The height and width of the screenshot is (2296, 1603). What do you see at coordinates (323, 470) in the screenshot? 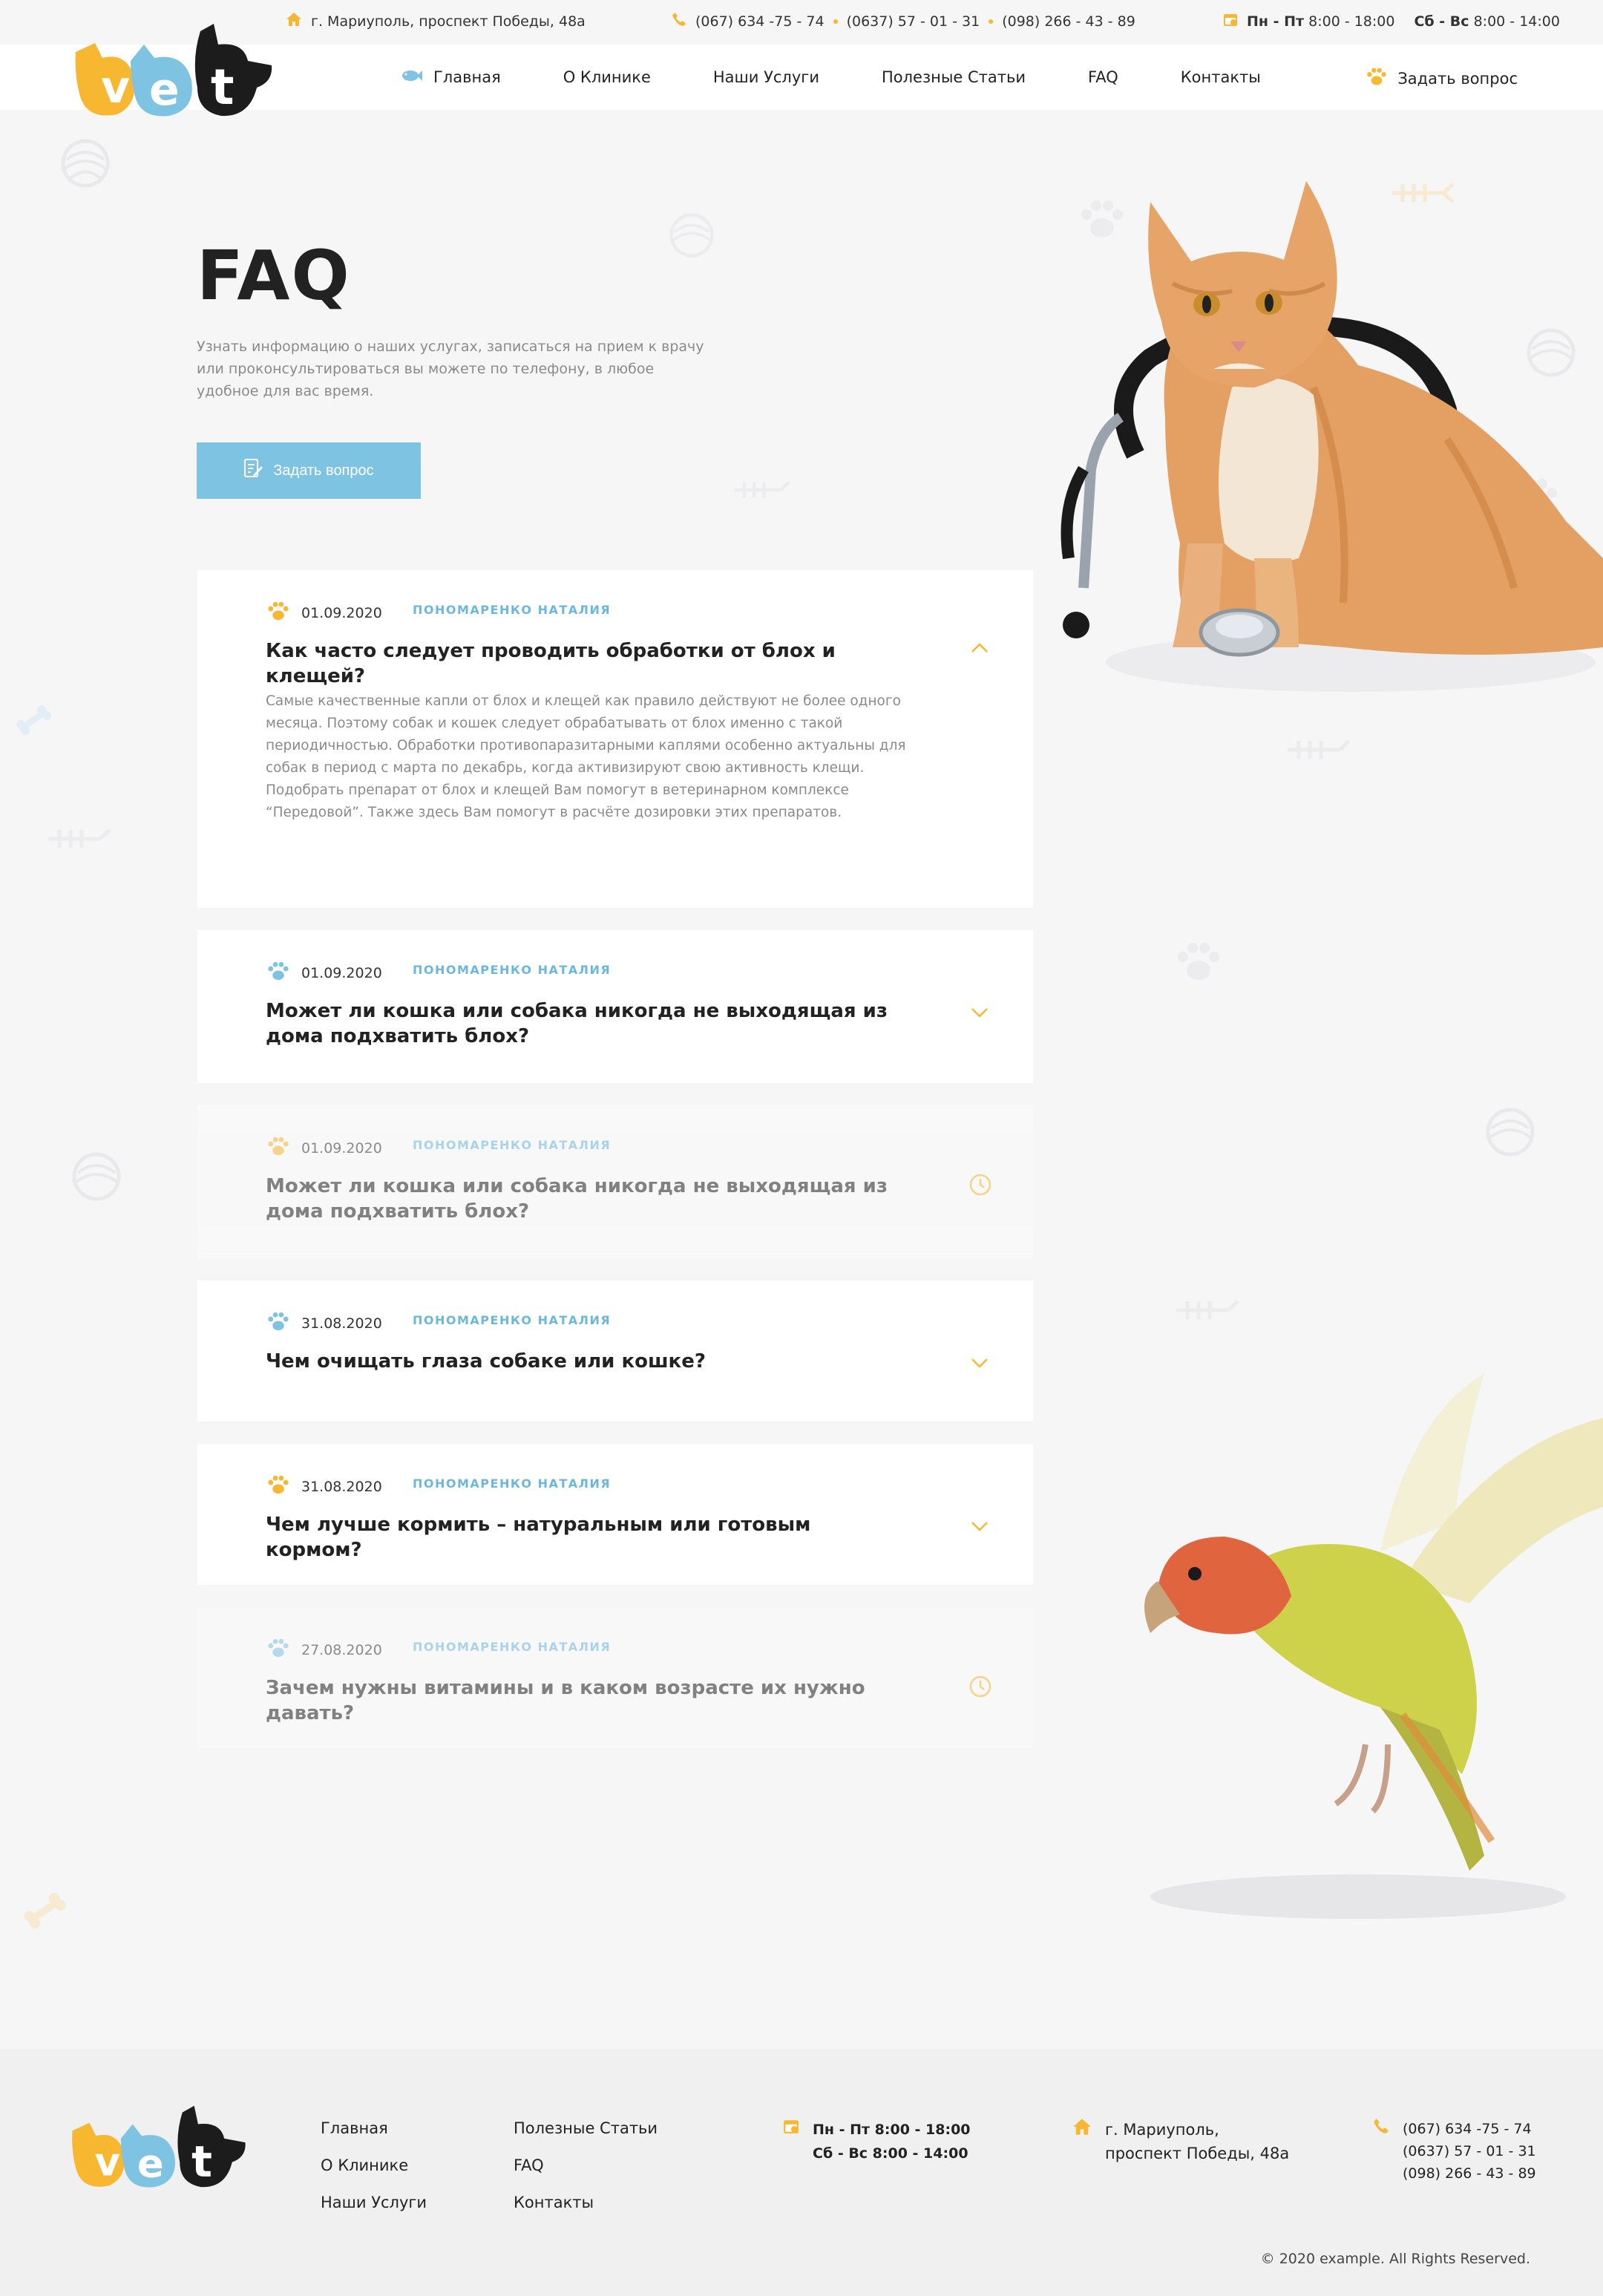
I see `ask-question-button-label: Задать вопрос` at bounding box center [323, 470].